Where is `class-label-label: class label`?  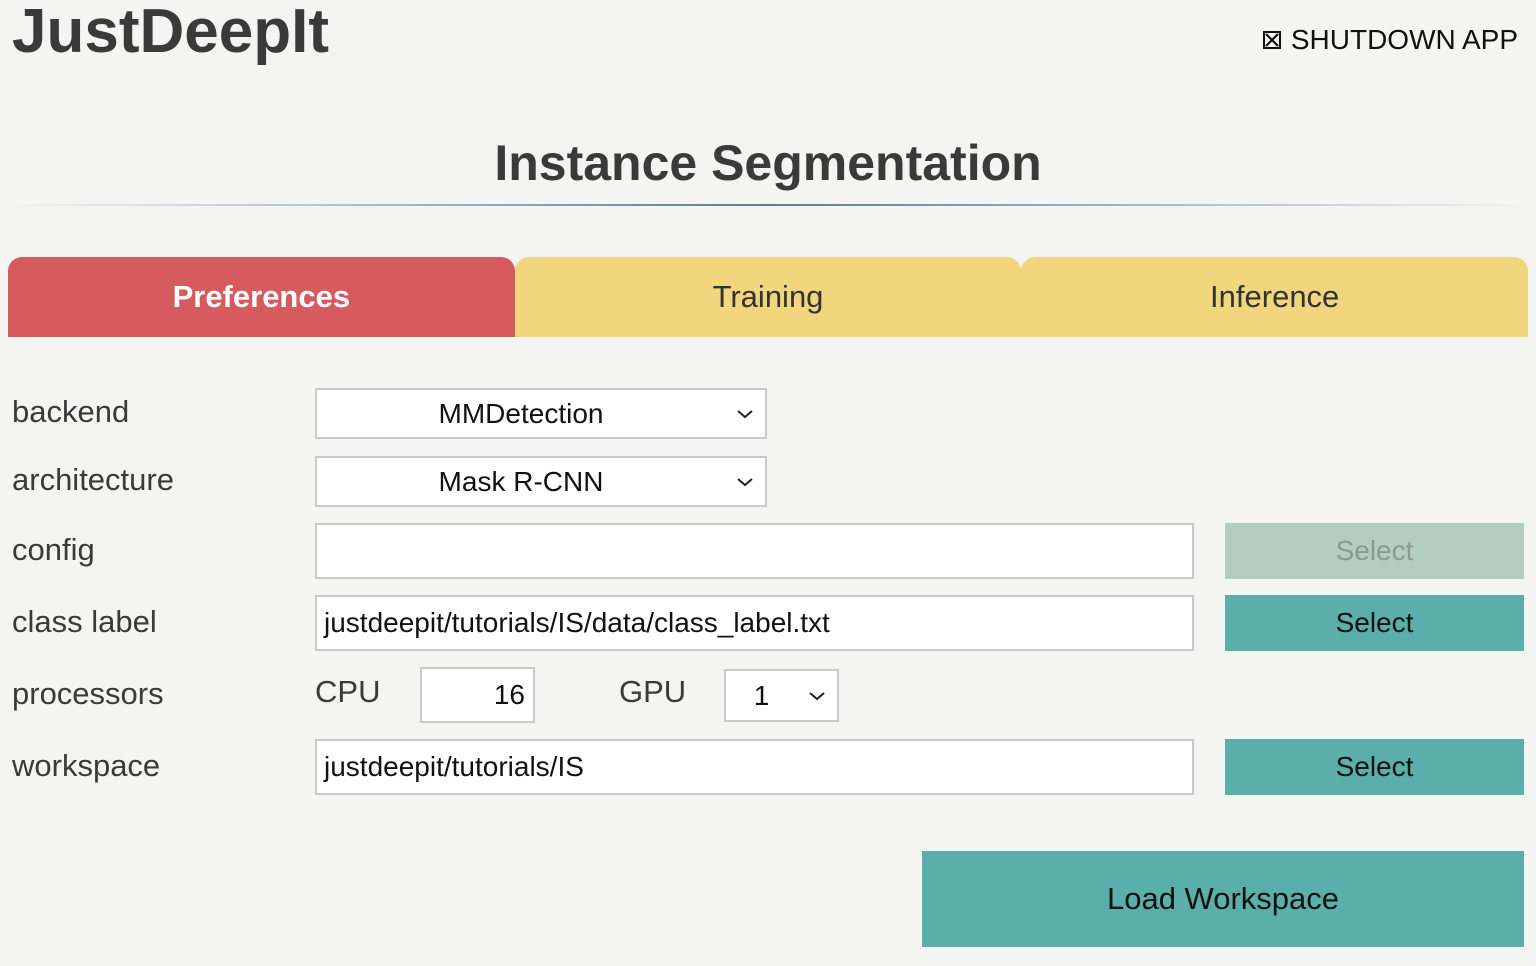 class-label-label: class label is located at coordinates (84, 621).